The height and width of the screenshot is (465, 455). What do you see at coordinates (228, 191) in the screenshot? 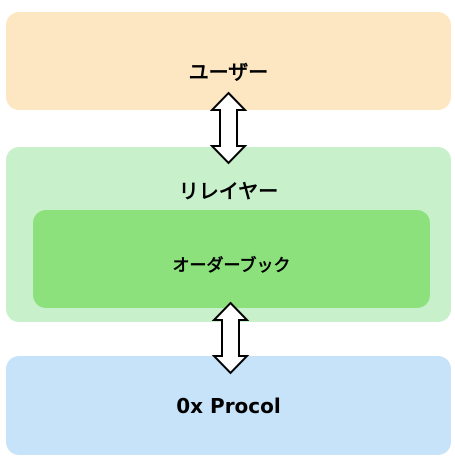
I see `relayer-label: リレイヤー` at bounding box center [228, 191].